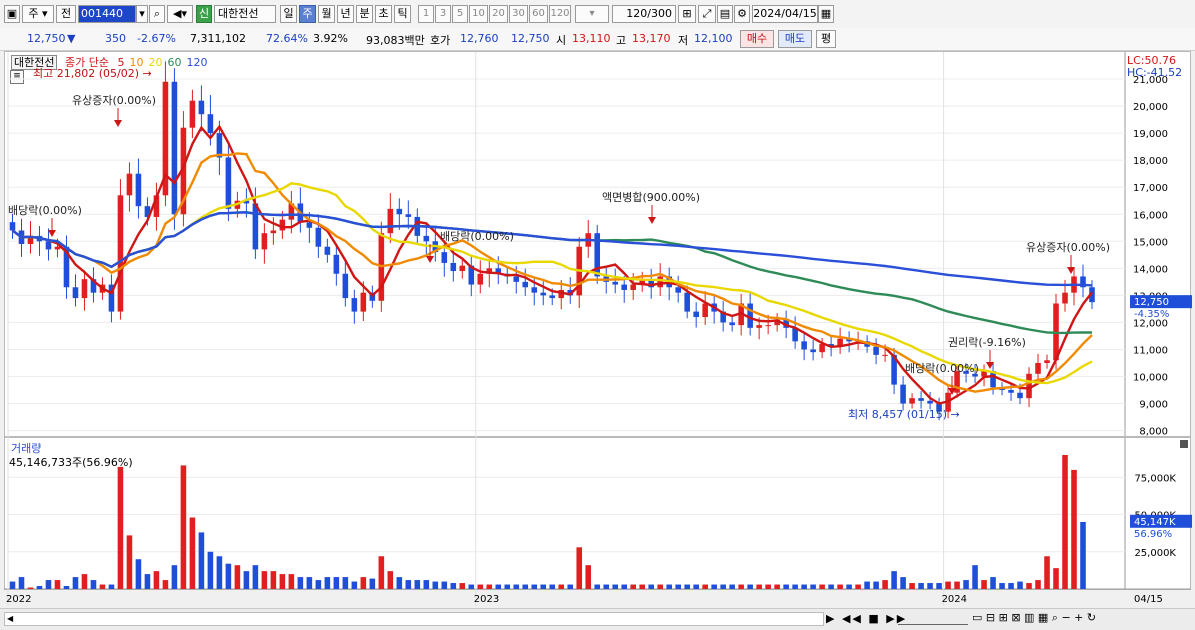  I want to click on x-tick-label: 2022, so click(18, 599).